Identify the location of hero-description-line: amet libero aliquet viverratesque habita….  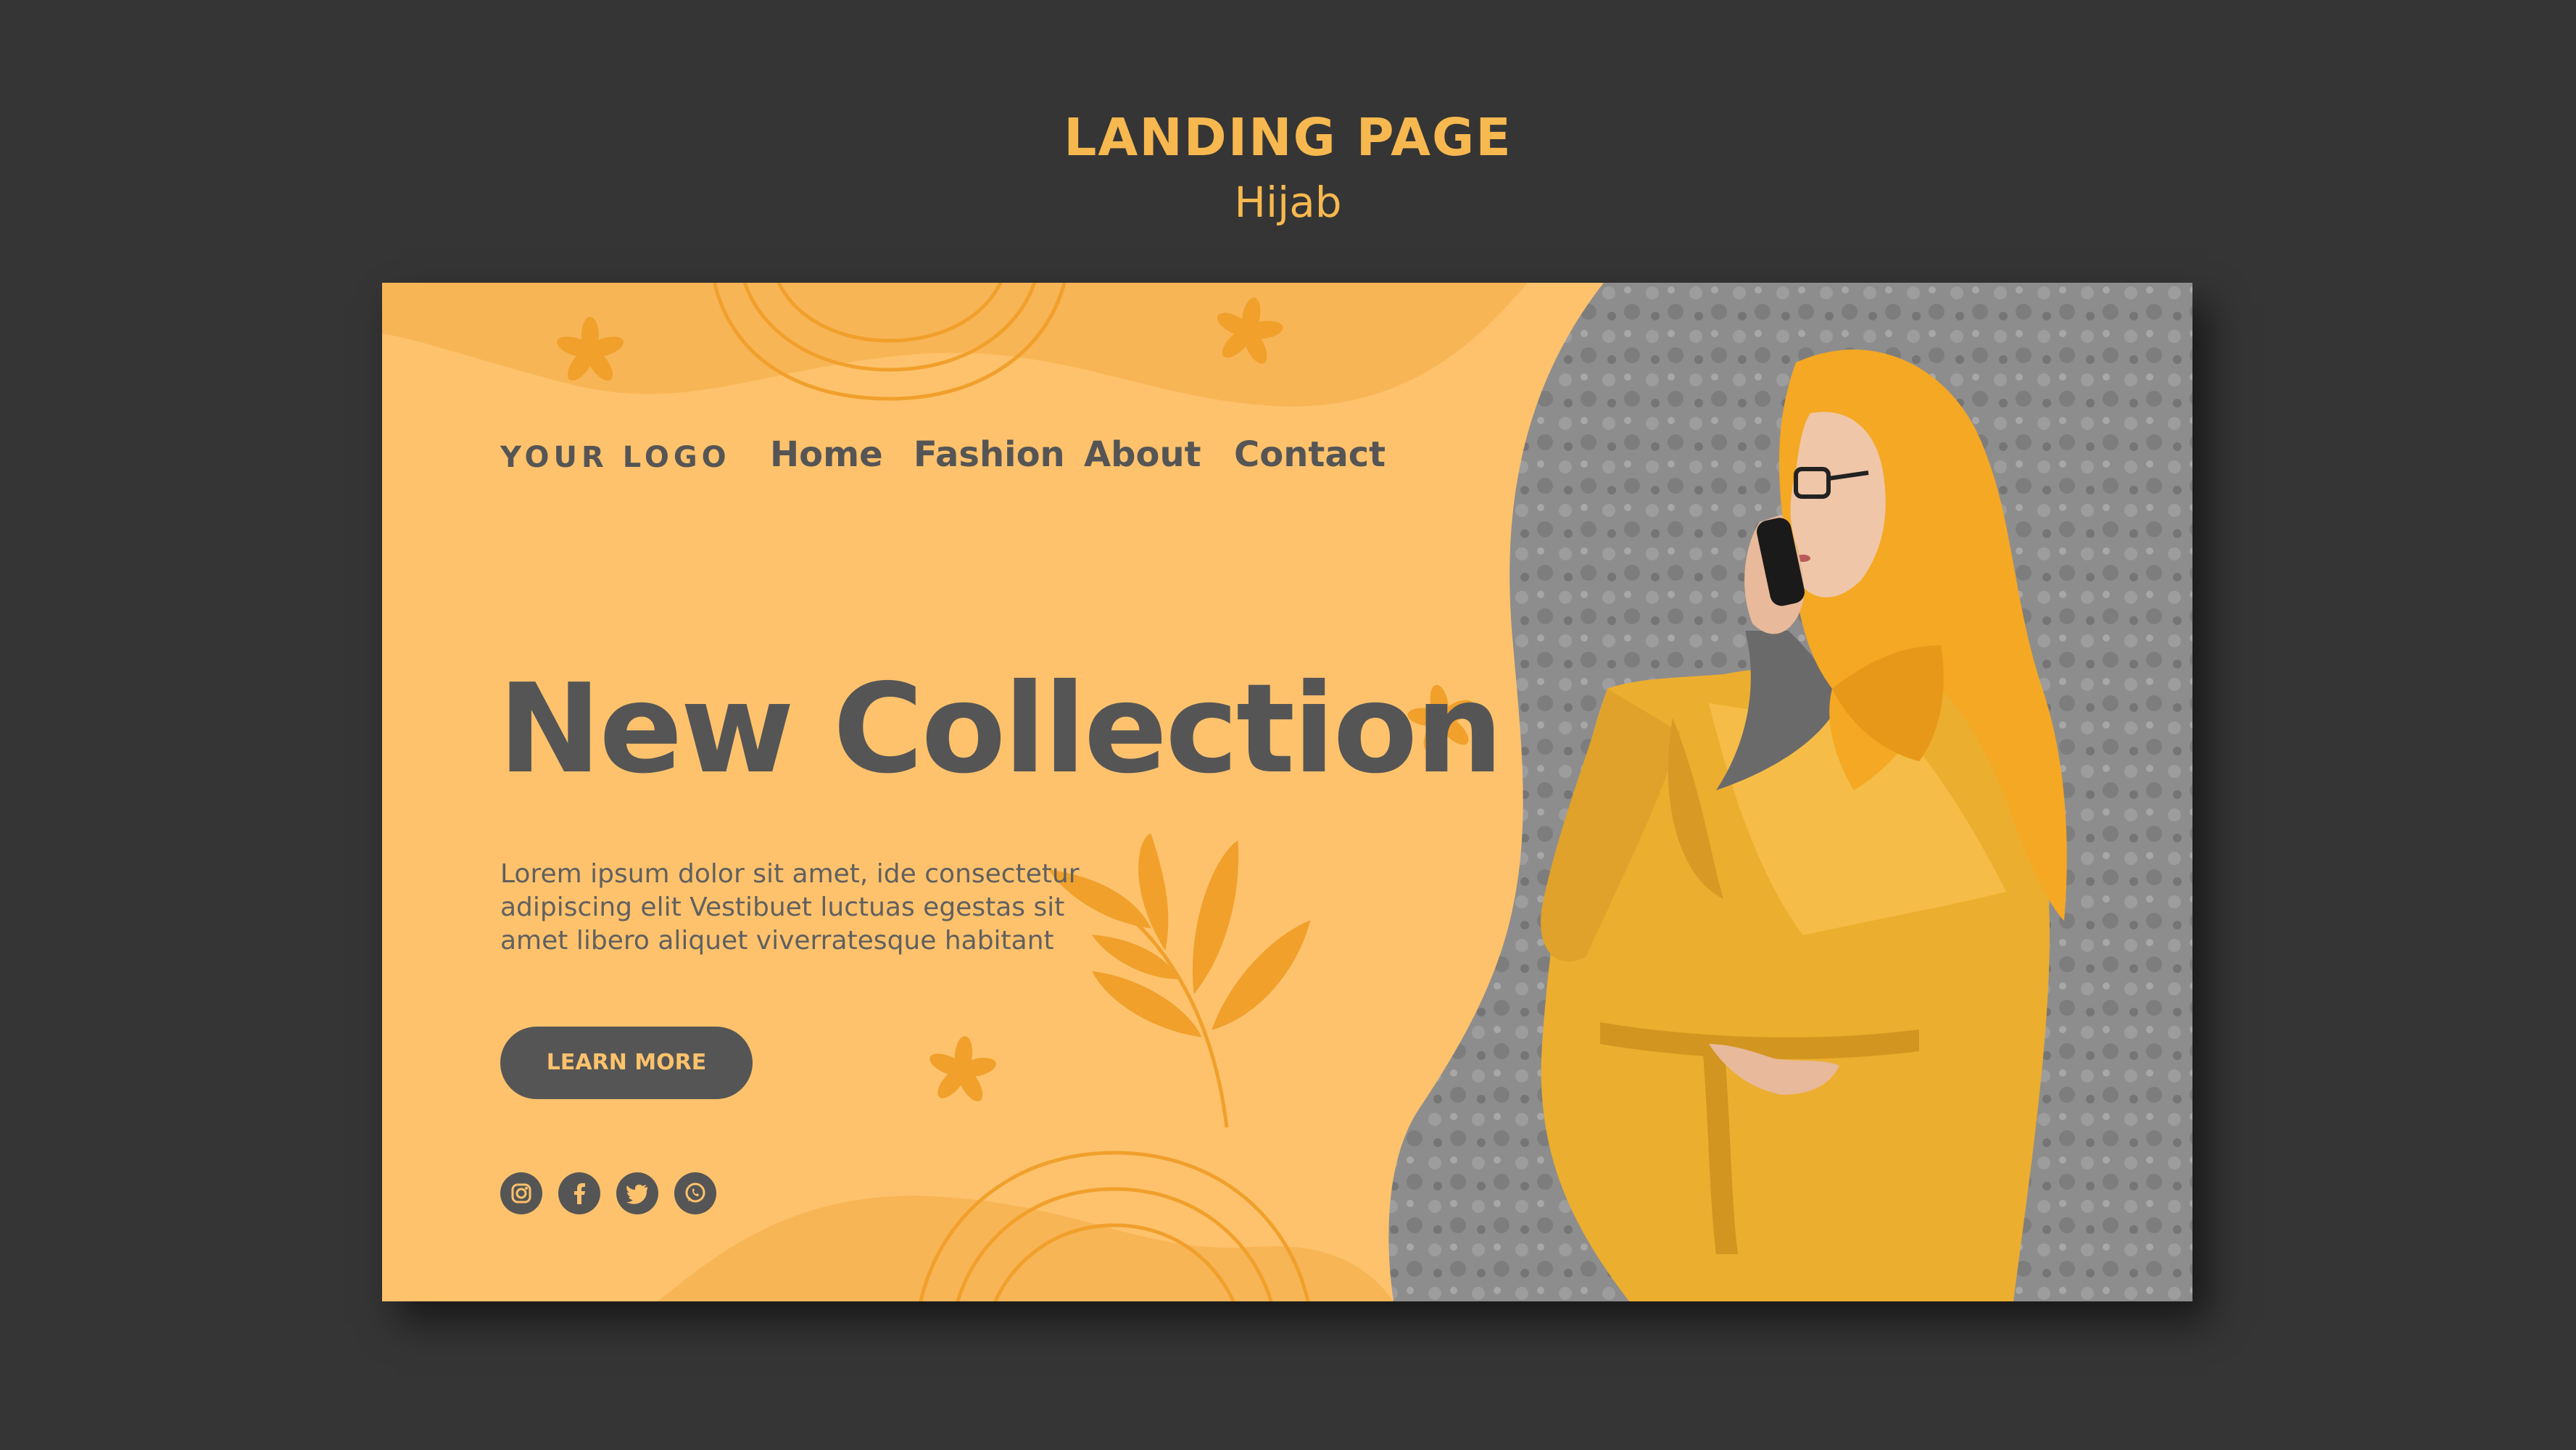
(777, 941).